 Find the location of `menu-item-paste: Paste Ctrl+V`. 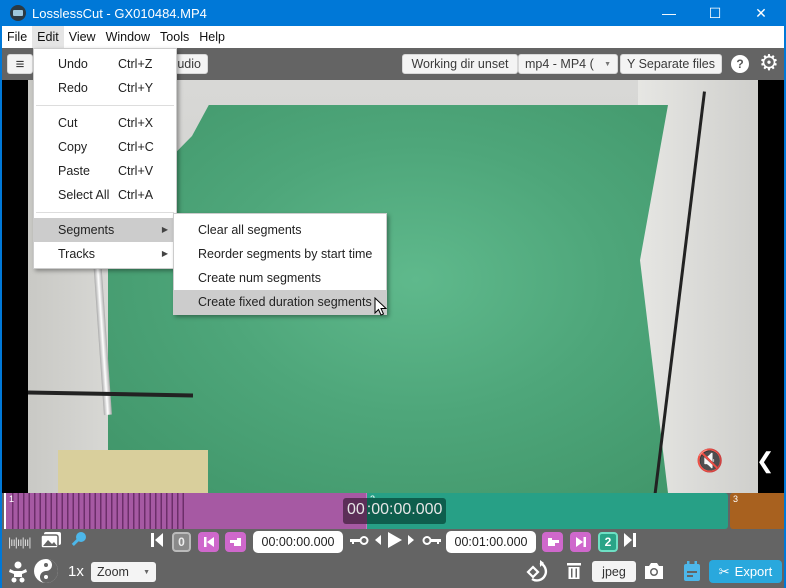

menu-item-paste: Paste Ctrl+V is located at coordinates (105, 171).